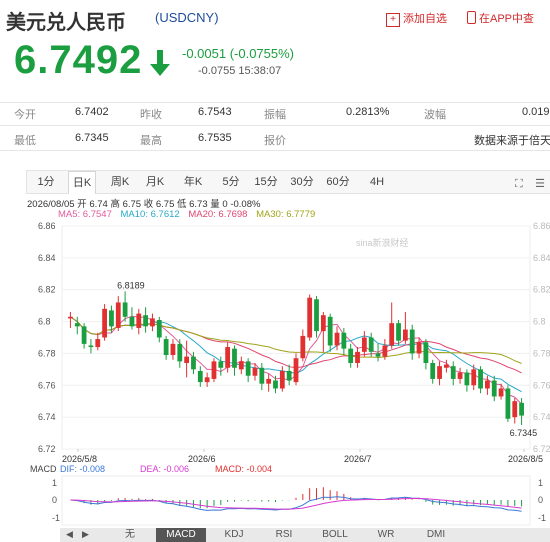 The height and width of the screenshot is (542, 550). What do you see at coordinates (382, 242) in the screenshot?
I see `watermark: sina新浪财经` at bounding box center [382, 242].